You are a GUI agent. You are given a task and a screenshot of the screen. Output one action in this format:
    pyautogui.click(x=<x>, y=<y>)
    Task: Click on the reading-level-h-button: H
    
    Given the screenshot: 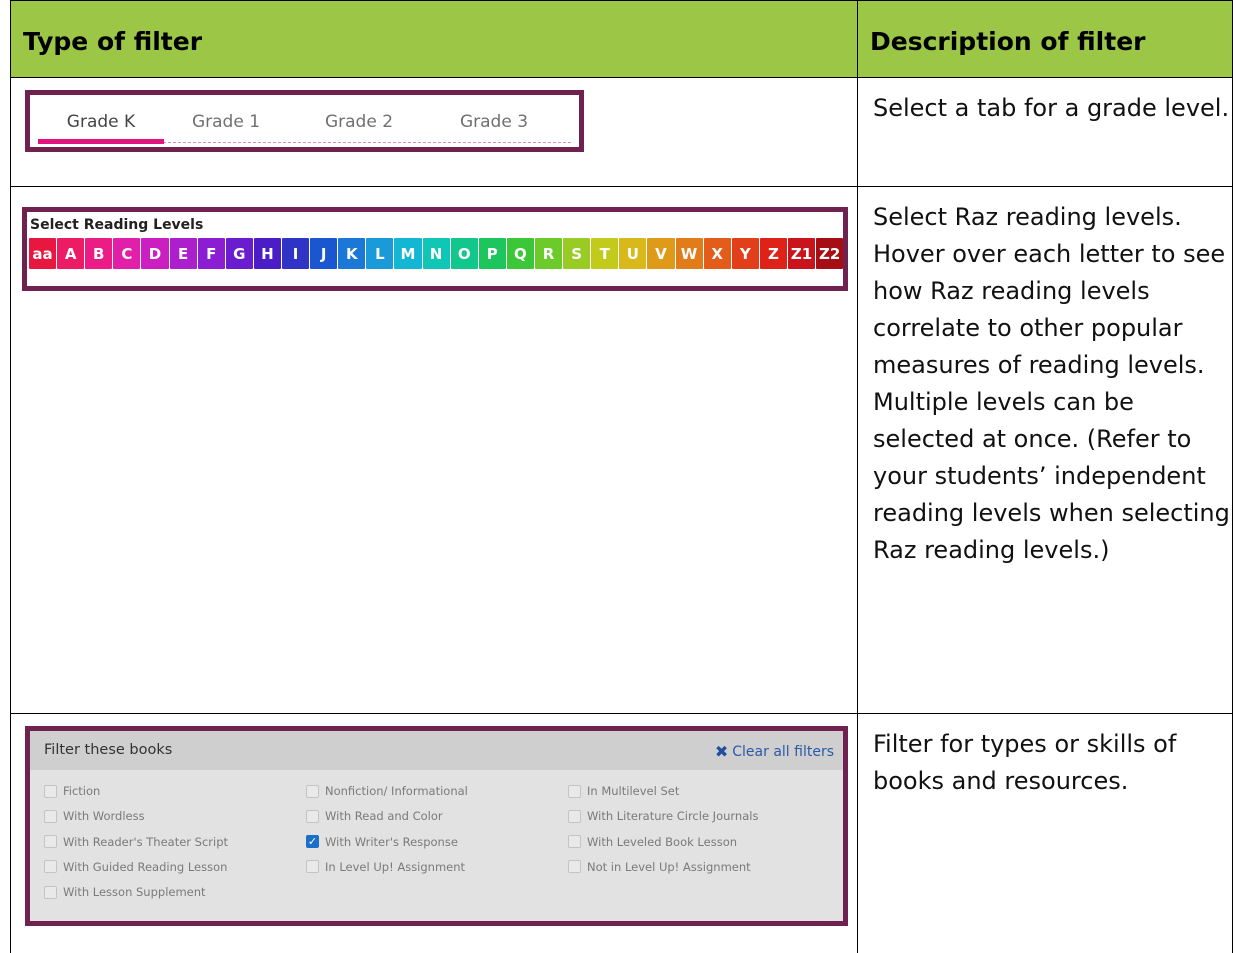 What is the action you would take?
    pyautogui.click(x=267, y=253)
    